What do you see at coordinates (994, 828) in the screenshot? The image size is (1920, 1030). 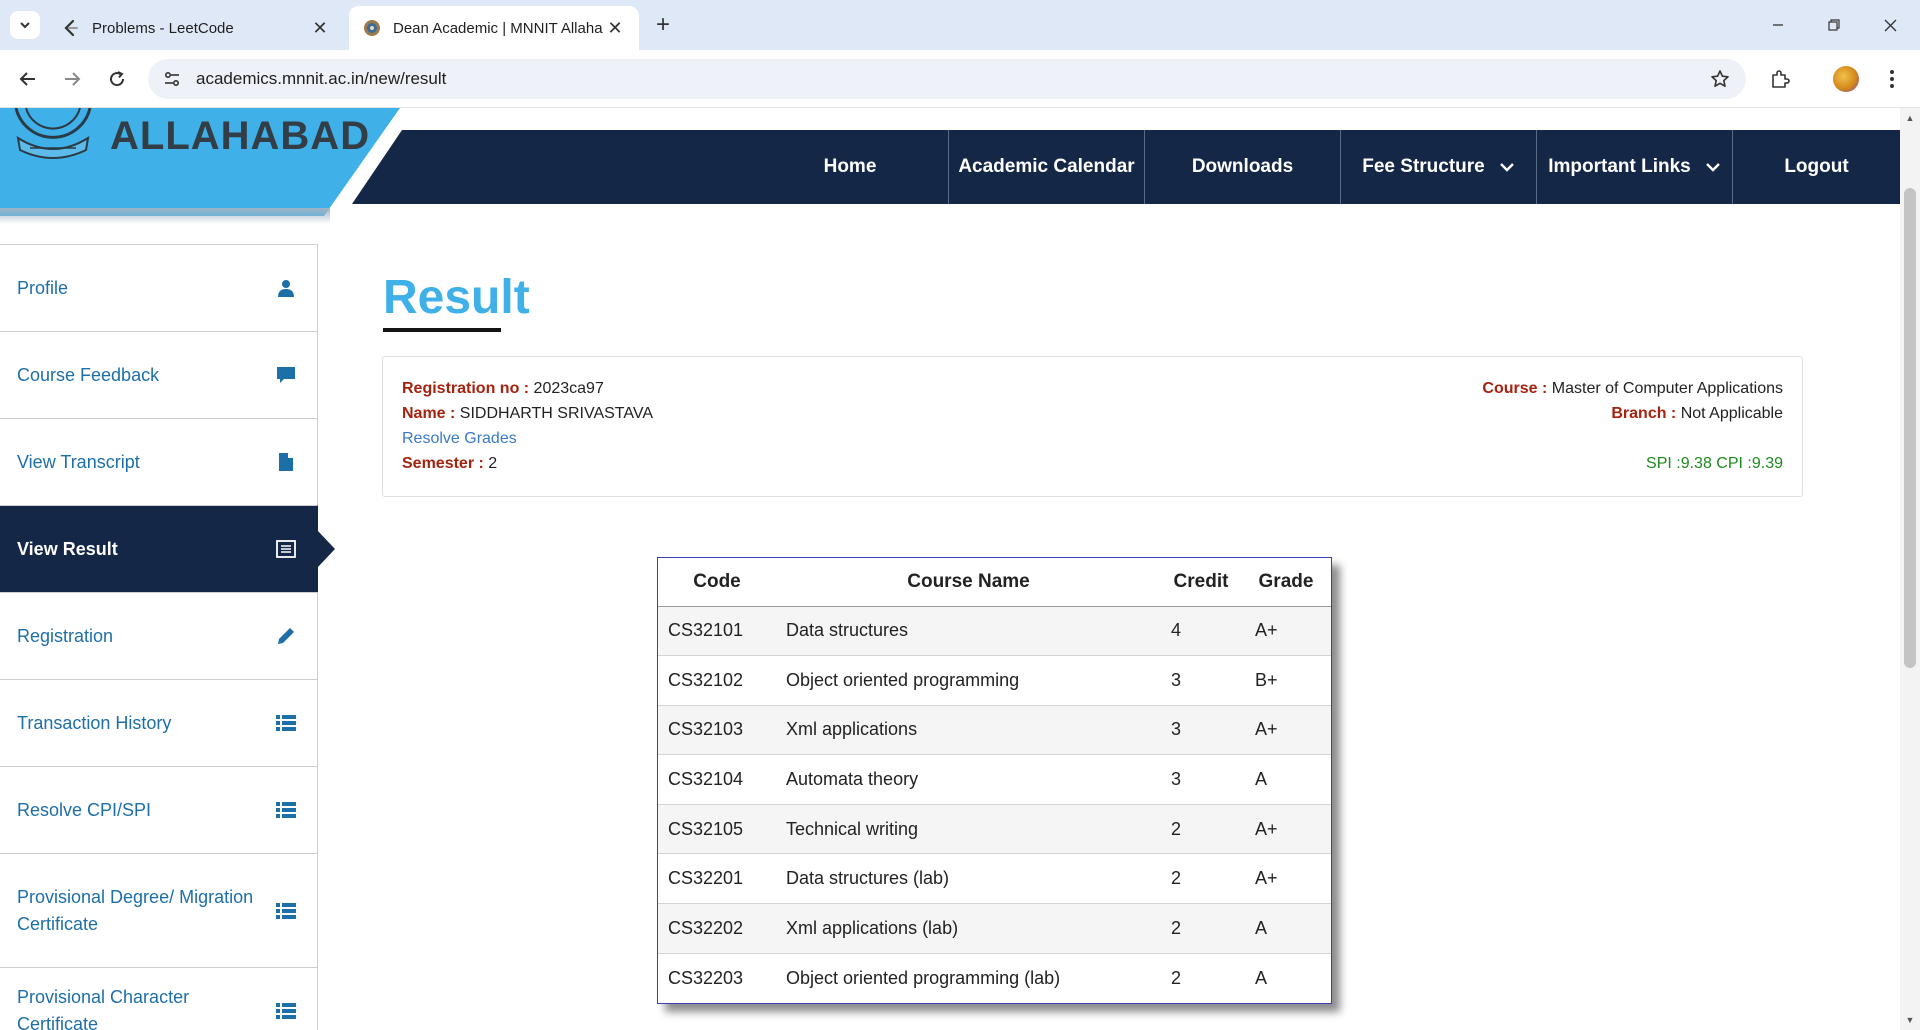 I see `table-row: CS32105 Technical writing 2 A+` at bounding box center [994, 828].